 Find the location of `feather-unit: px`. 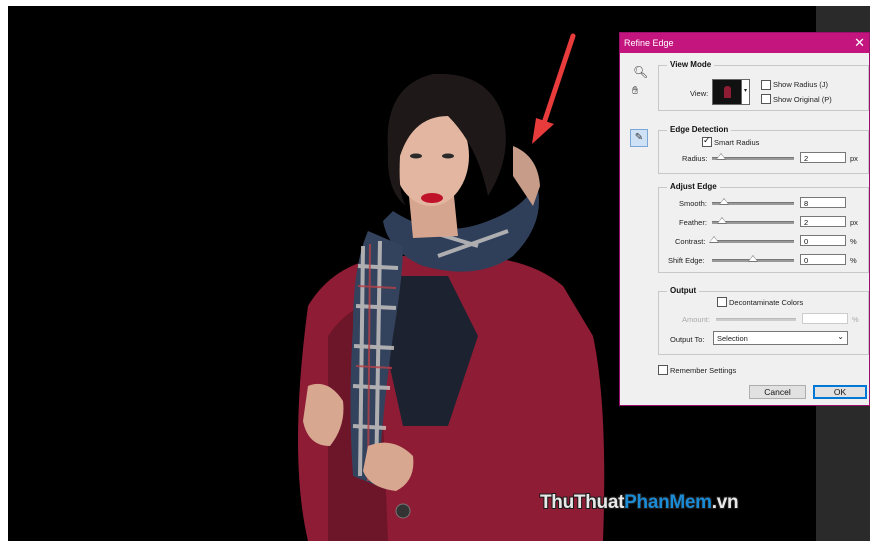

feather-unit: px is located at coordinates (854, 222).